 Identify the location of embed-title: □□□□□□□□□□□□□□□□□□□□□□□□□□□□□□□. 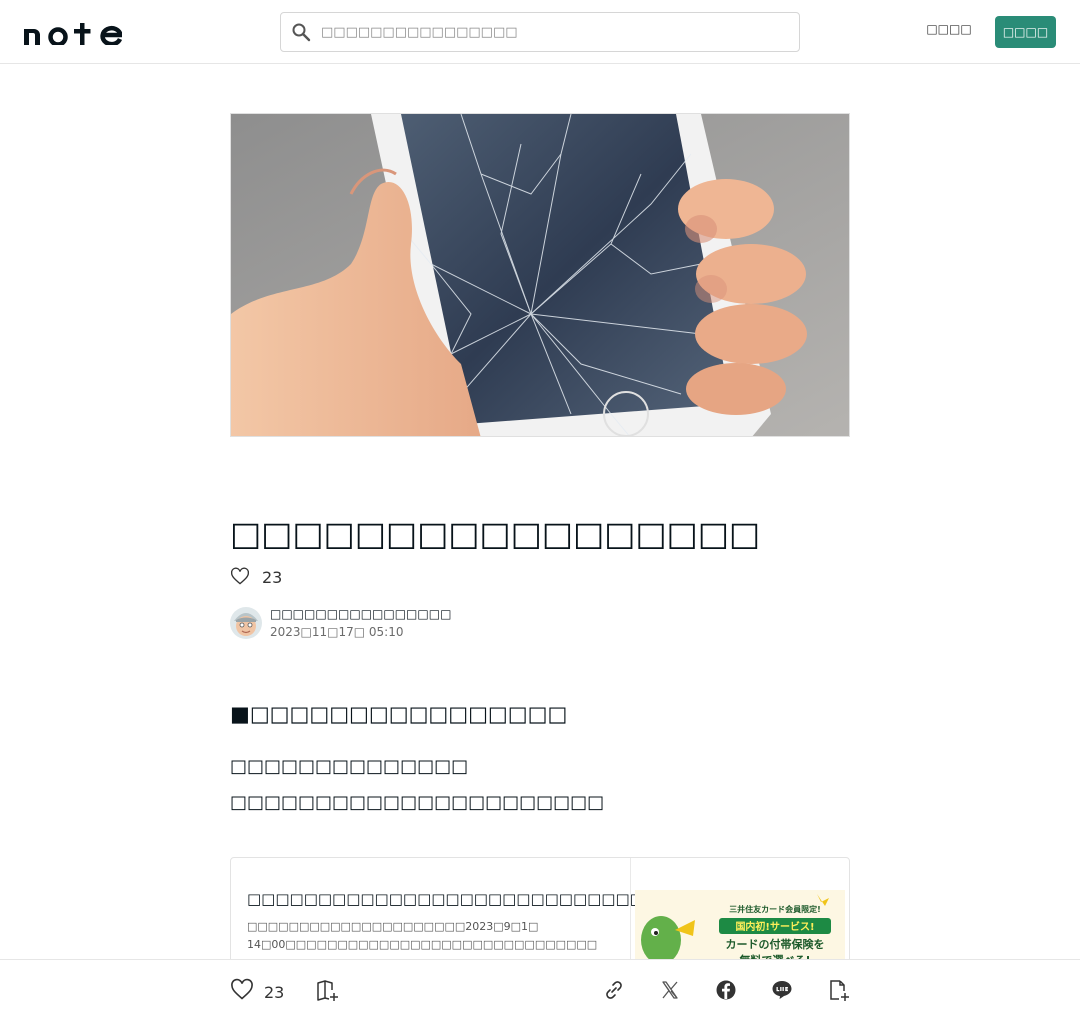
(467, 899).